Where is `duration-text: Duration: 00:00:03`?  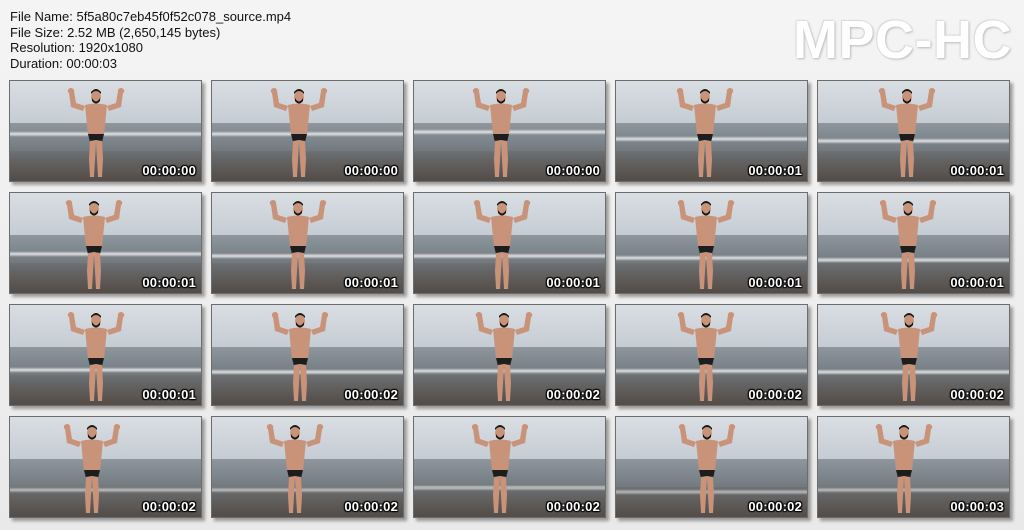
duration-text: Duration: 00:00:03 is located at coordinates (63, 63).